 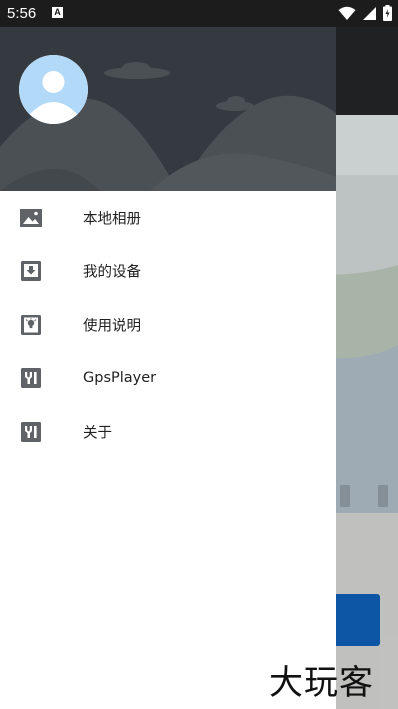 What do you see at coordinates (31, 217) in the screenshot?
I see `image-icon` at bounding box center [31, 217].